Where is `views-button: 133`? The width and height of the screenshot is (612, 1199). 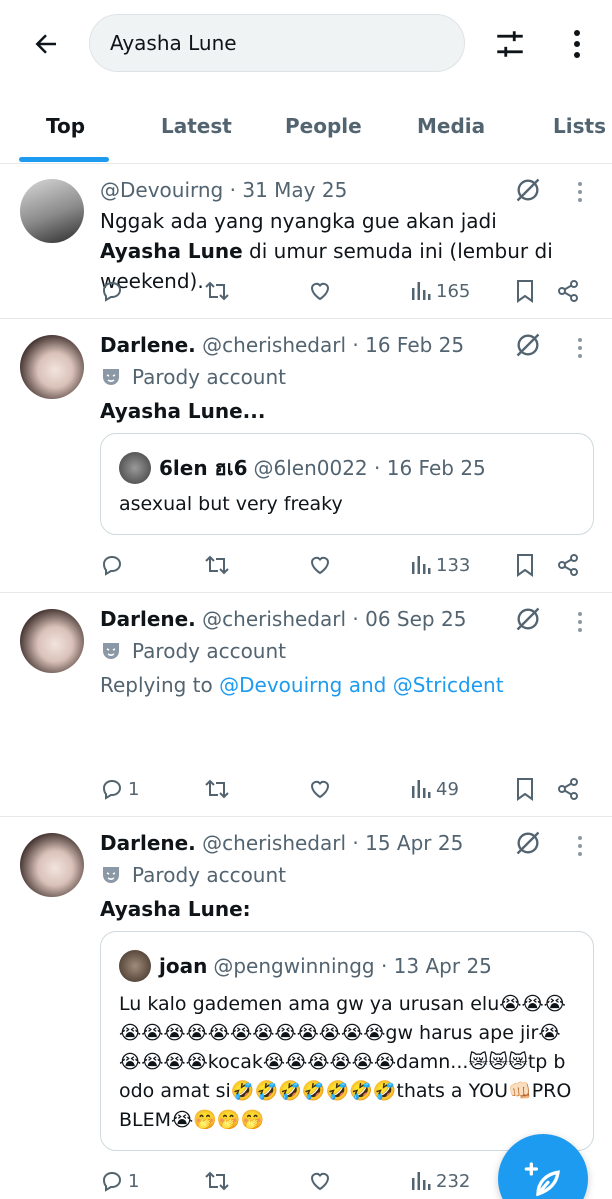
views-button: 133 is located at coordinates (440, 565).